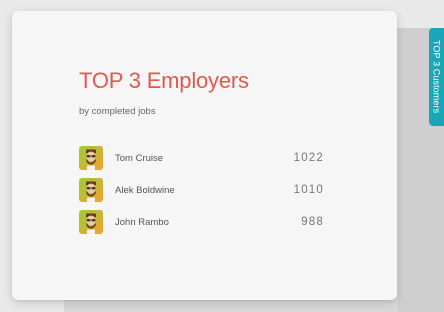 Image resolution: width=444 pixels, height=312 pixels. What do you see at coordinates (201, 190) in the screenshot?
I see `employer-row: Alek Boldwine 1010` at bounding box center [201, 190].